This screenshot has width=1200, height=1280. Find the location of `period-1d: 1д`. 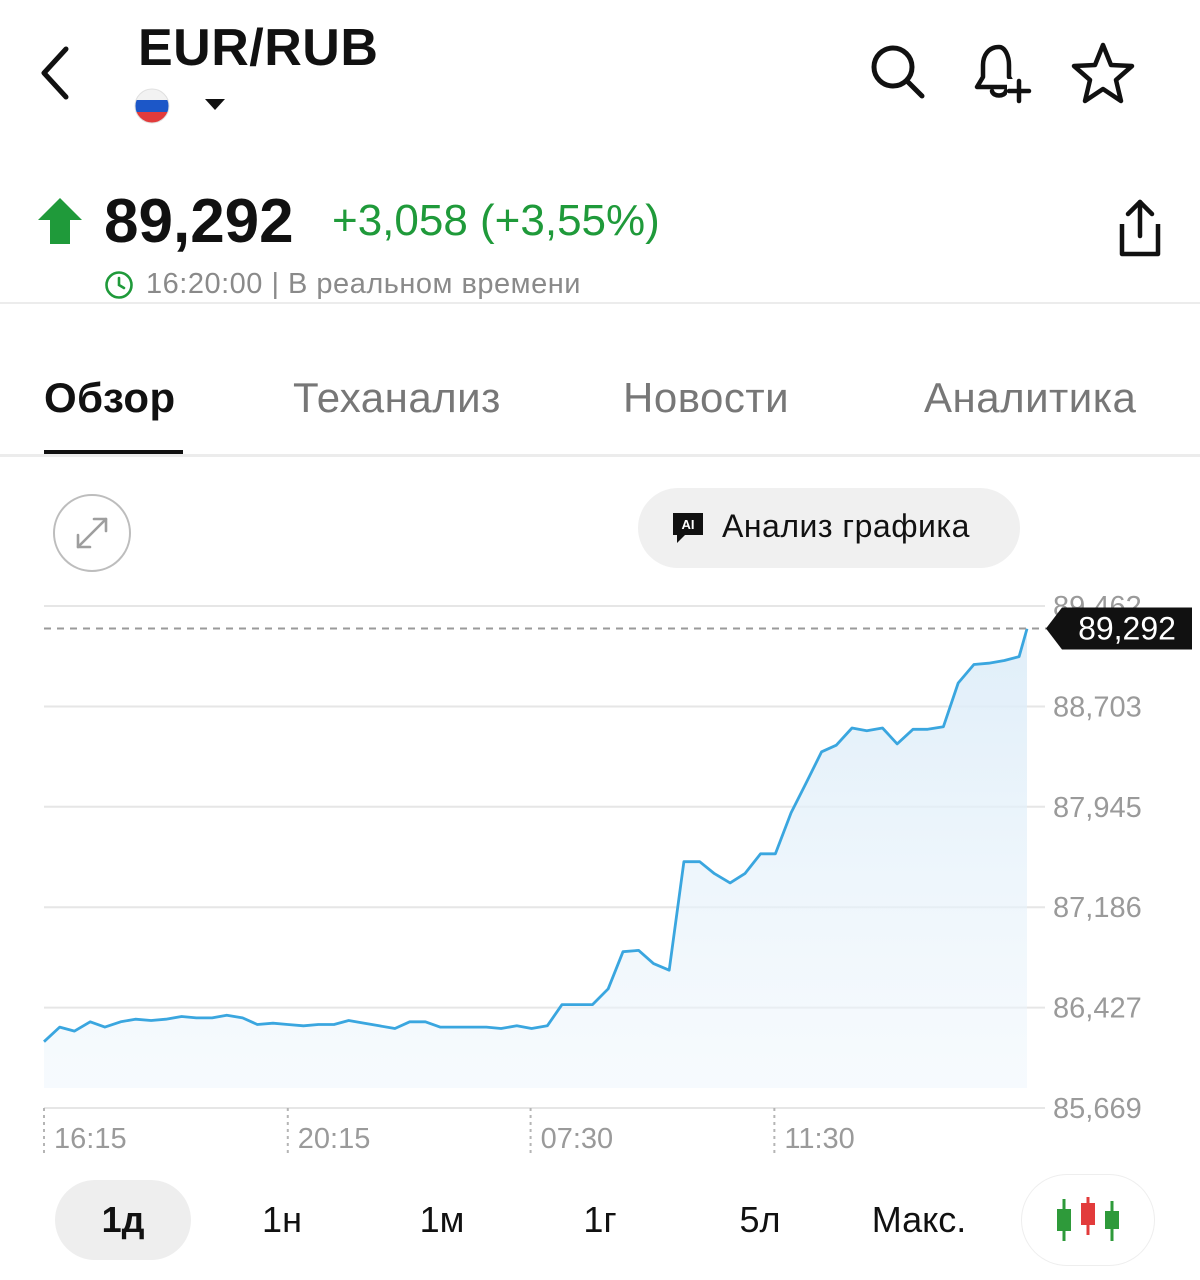

period-1d: 1д is located at coordinates (123, 1220).